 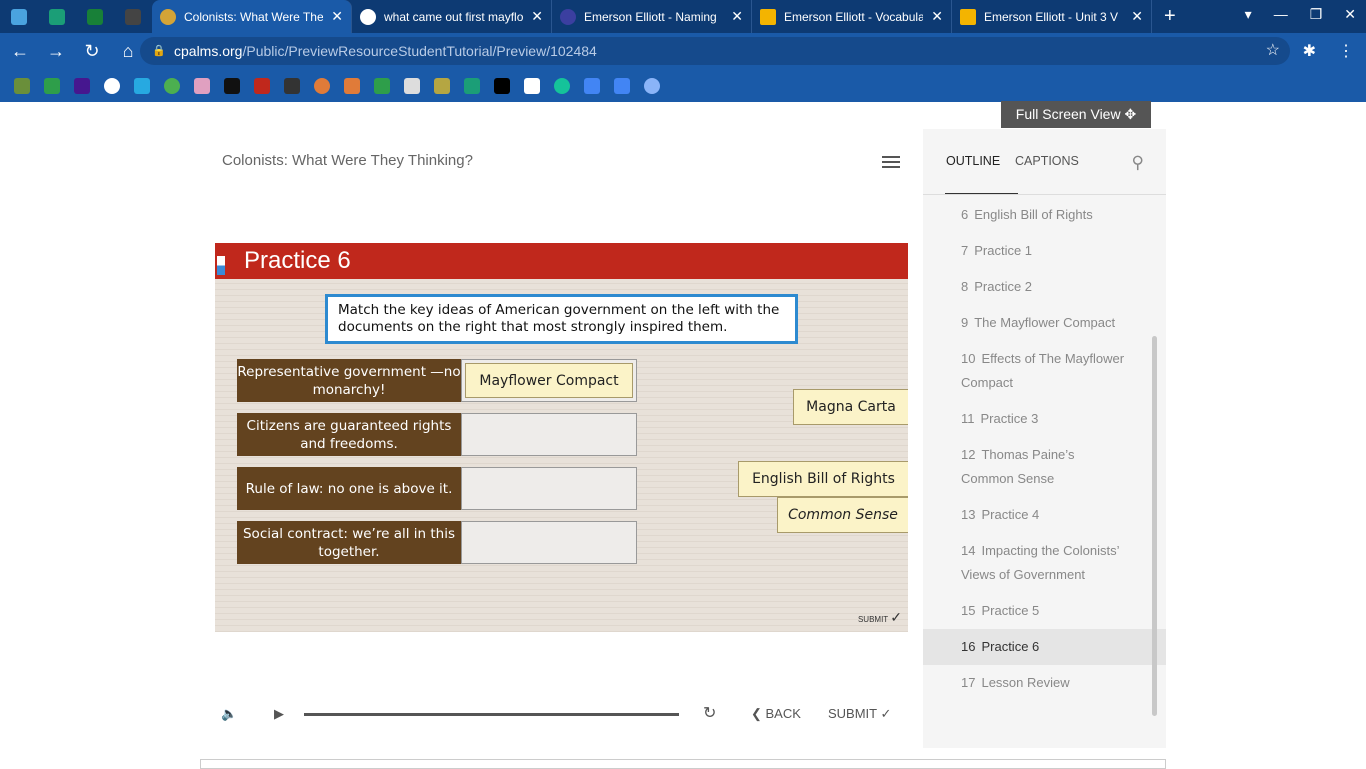 I want to click on restore-icon: ❐, so click(x=1316, y=14).